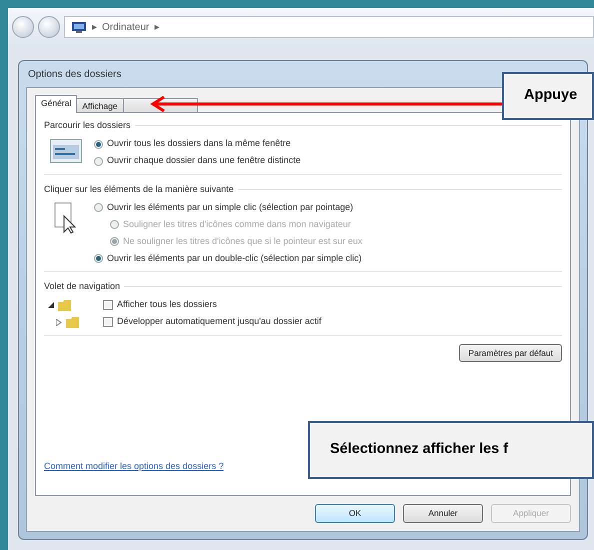 This screenshot has height=550, width=594. What do you see at coordinates (66, 218) in the screenshot?
I see `cursor-icon` at bounding box center [66, 218].